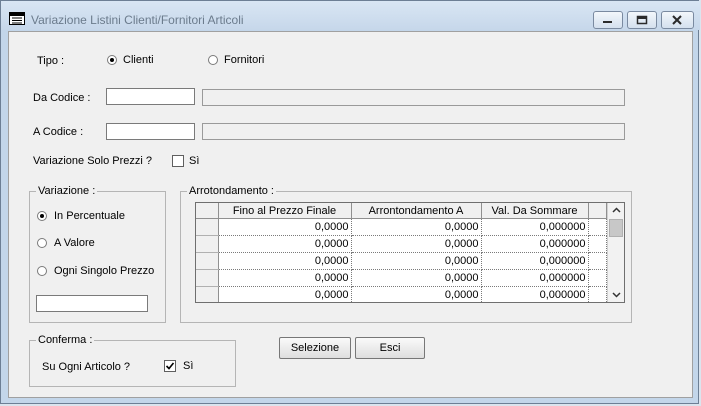 This screenshot has height=406, width=701. Describe the element at coordinates (104, 271) in the screenshot. I see `radio-ogni-singolo-prezzo-label: Ogni Singolo Prezzo` at that location.